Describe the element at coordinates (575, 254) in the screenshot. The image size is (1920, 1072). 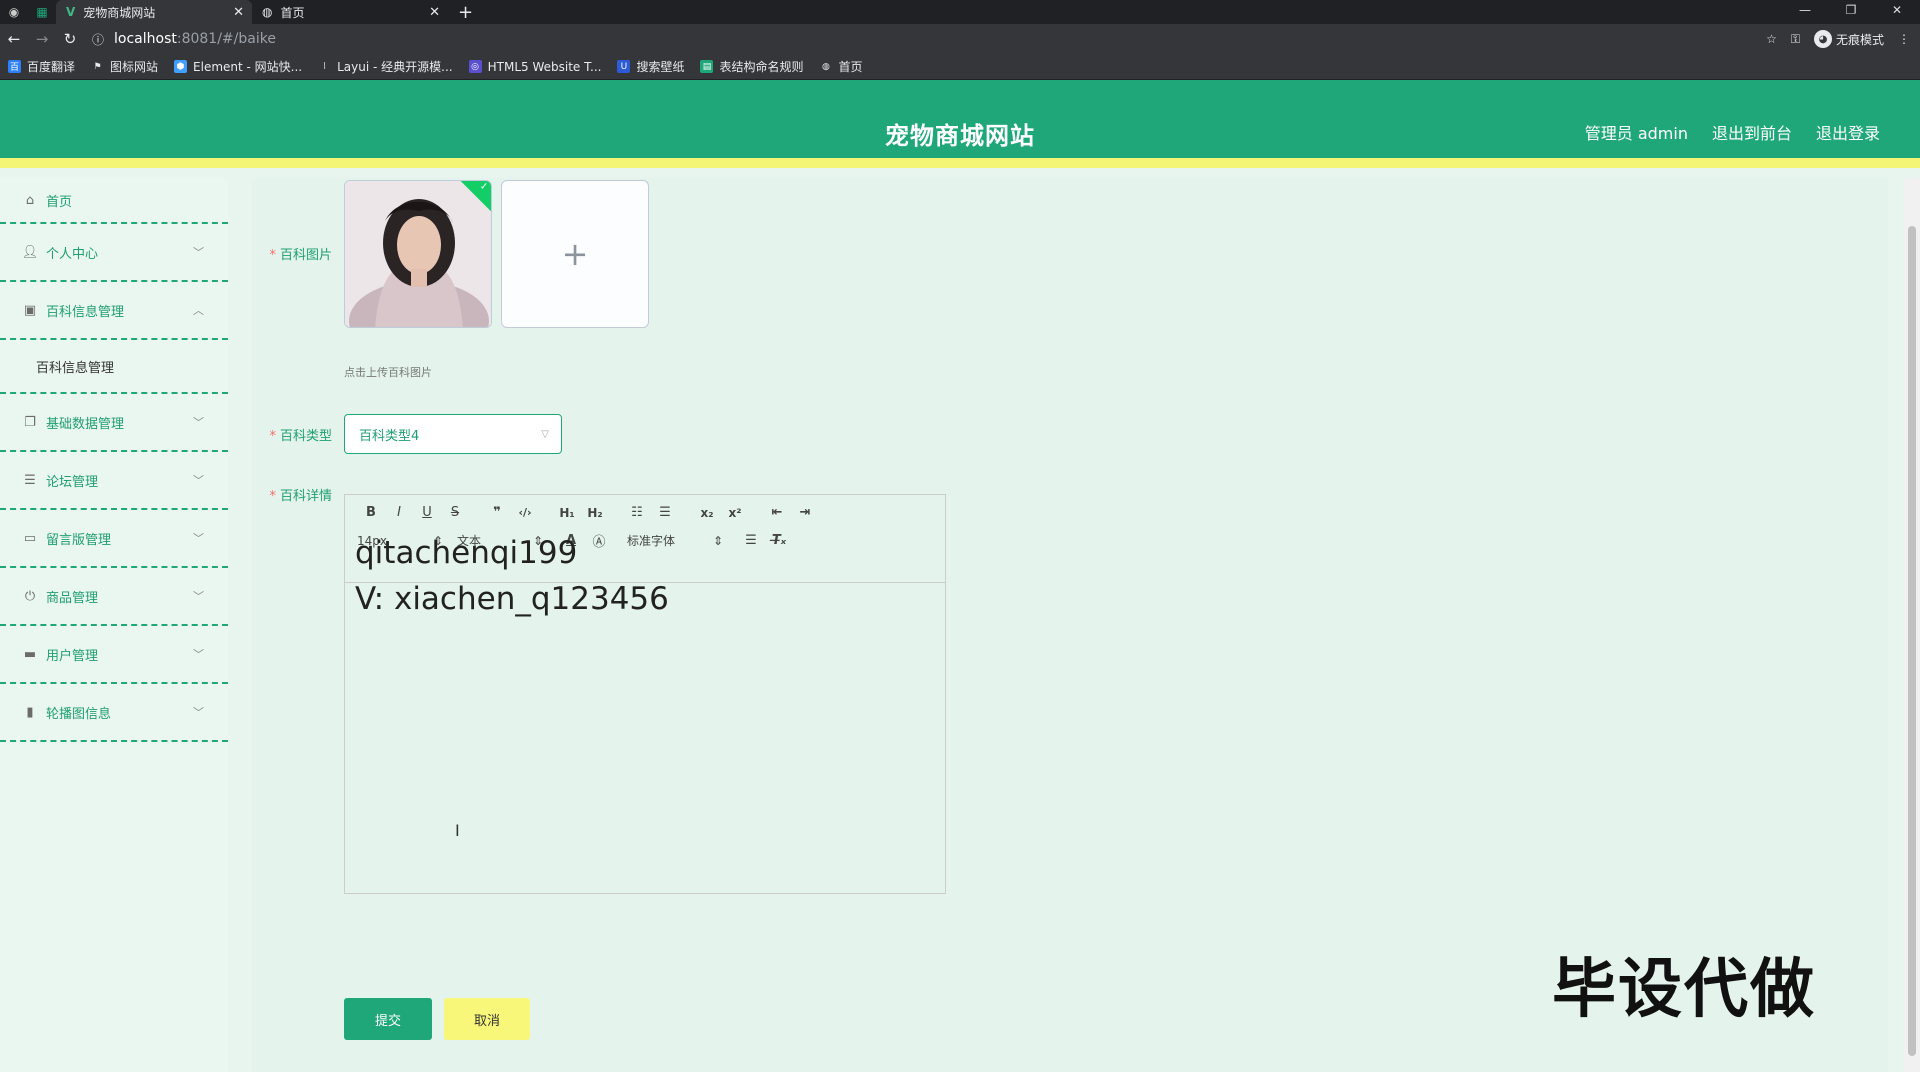
I see `add-image-button: +` at that location.